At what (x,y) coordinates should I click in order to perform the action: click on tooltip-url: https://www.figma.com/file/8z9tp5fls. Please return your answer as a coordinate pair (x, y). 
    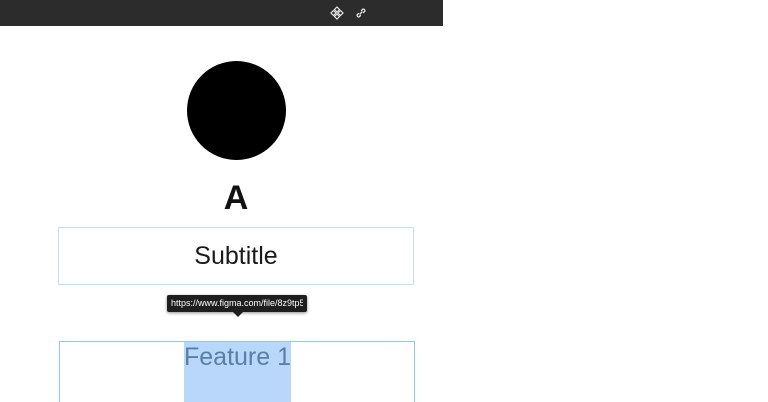
    Looking at the image, I should click on (237, 303).